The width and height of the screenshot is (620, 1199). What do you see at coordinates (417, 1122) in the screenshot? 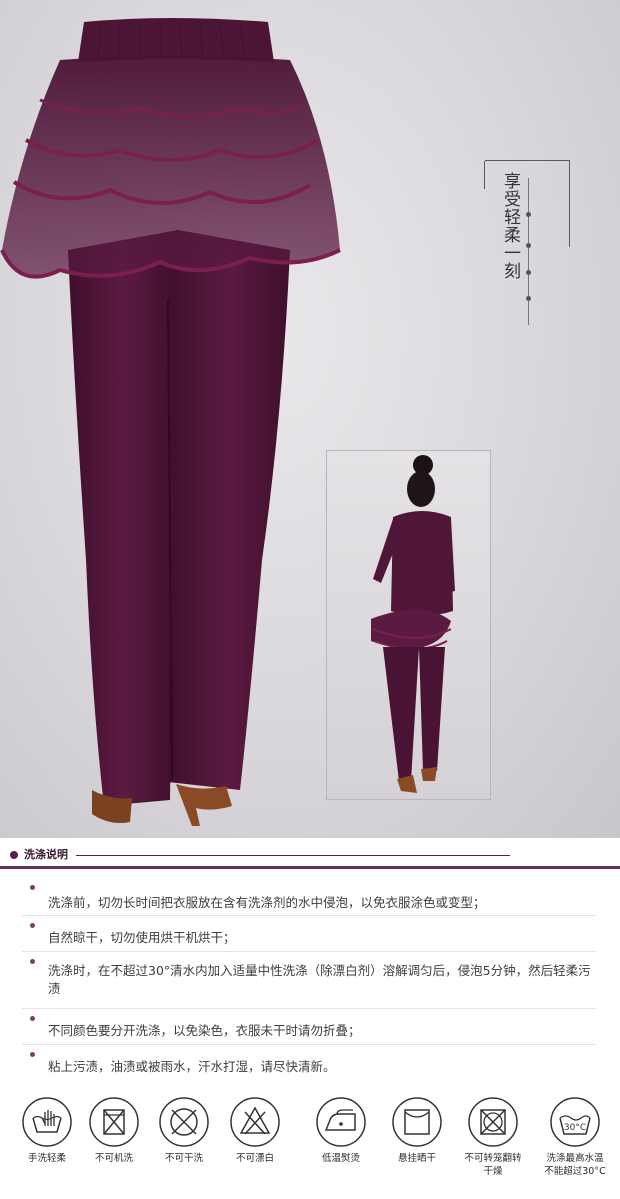
I see `hang-dry-icon` at bounding box center [417, 1122].